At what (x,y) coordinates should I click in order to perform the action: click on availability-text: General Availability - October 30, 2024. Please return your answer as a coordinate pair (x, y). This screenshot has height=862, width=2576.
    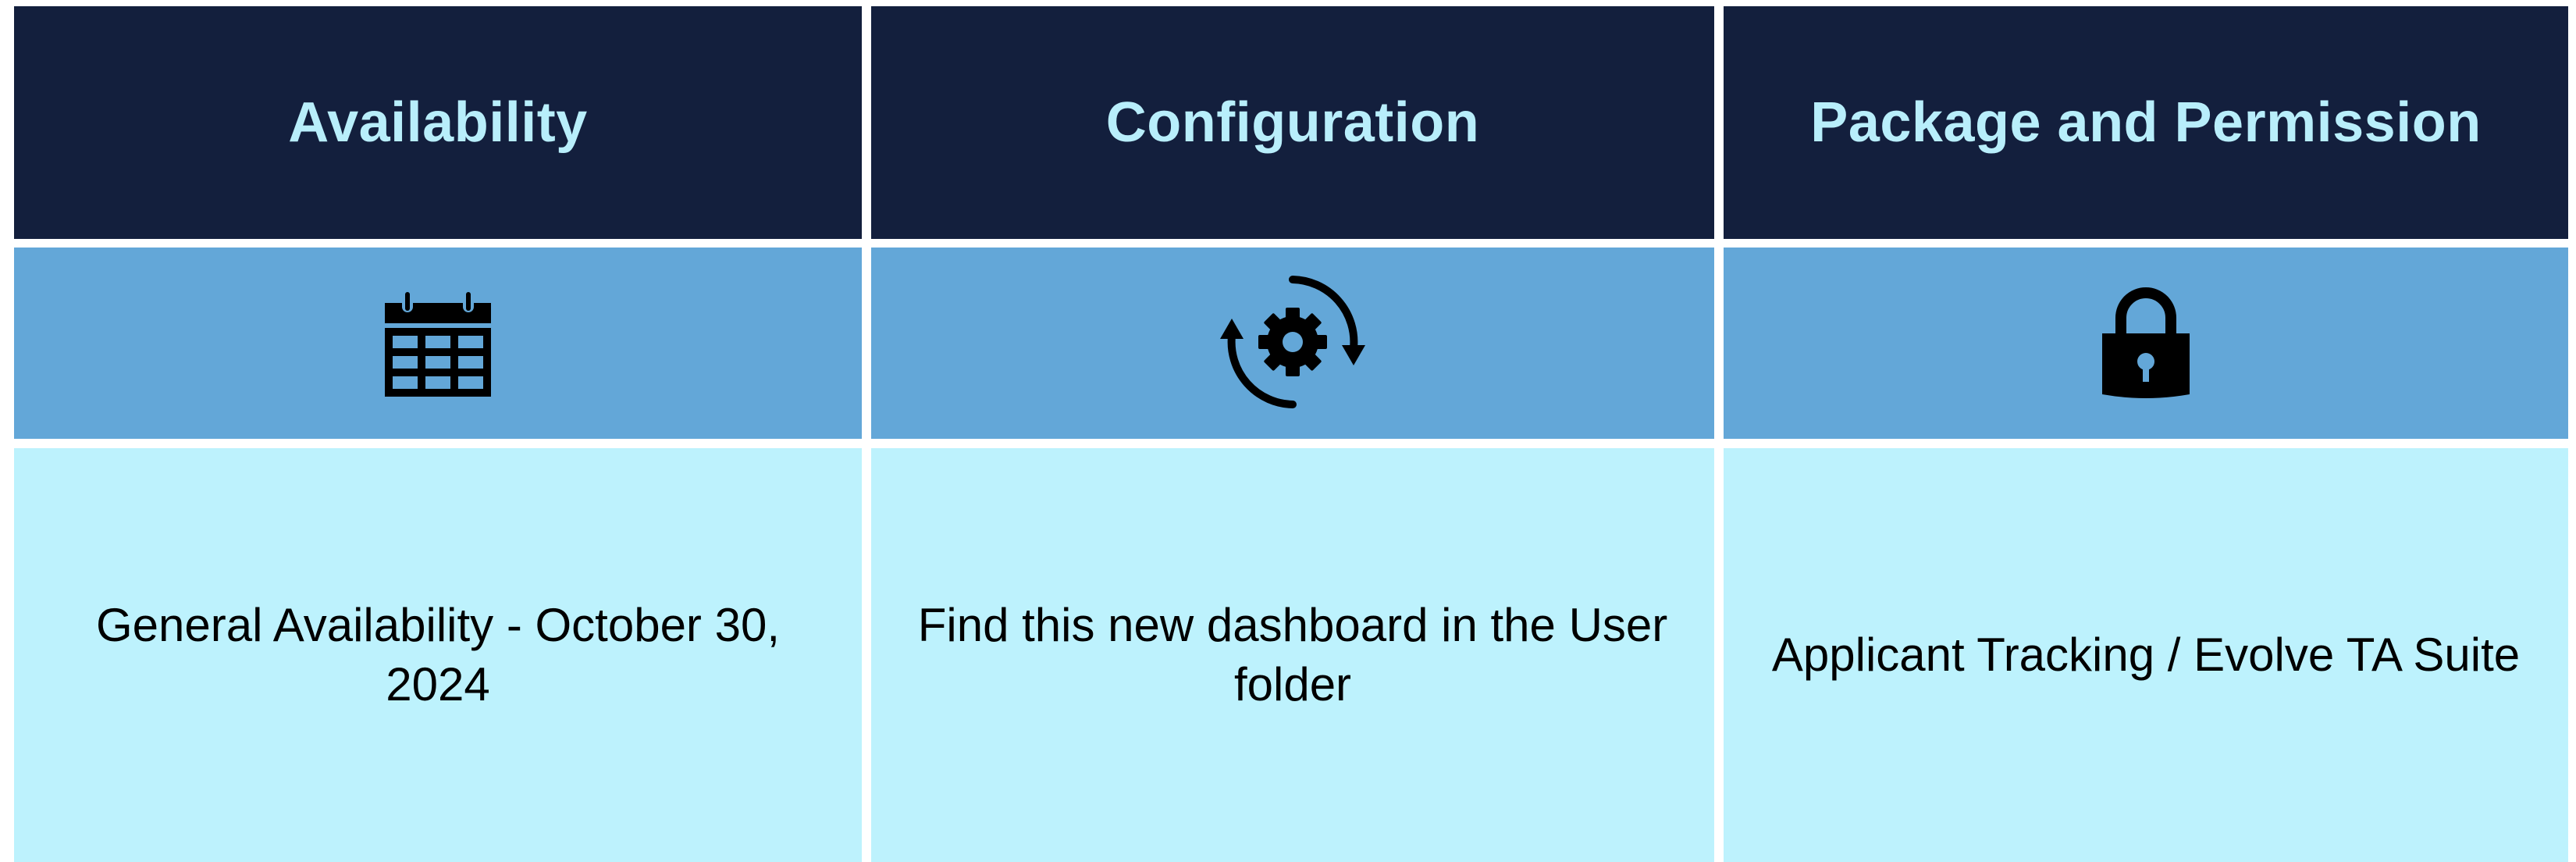
    Looking at the image, I should click on (437, 655).